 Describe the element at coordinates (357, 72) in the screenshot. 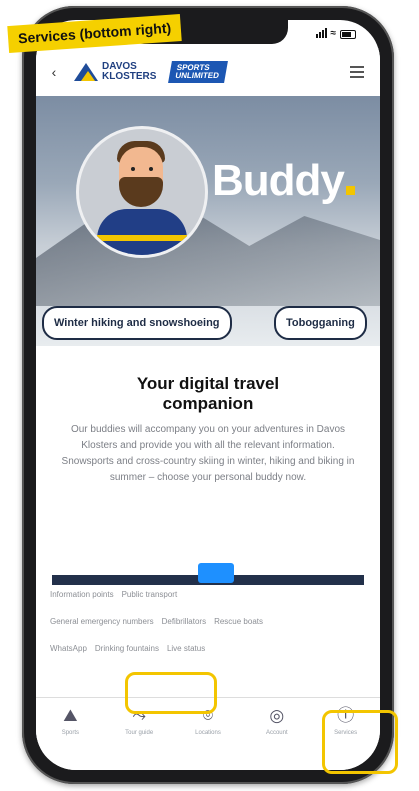

I see `menu-button` at that location.